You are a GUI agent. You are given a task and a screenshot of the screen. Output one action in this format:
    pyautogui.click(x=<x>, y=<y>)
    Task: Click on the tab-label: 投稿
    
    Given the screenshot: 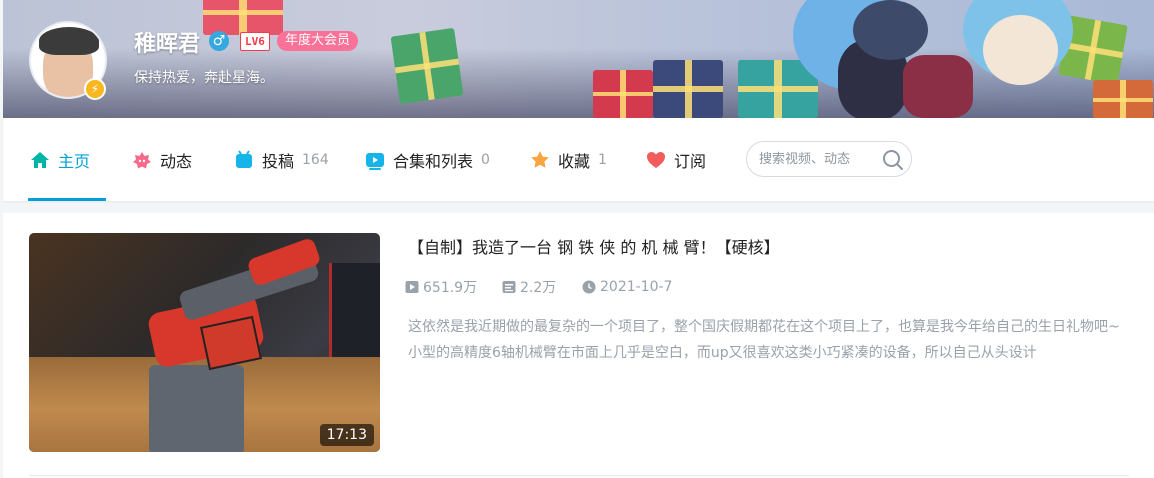 What is the action you would take?
    pyautogui.click(x=278, y=161)
    